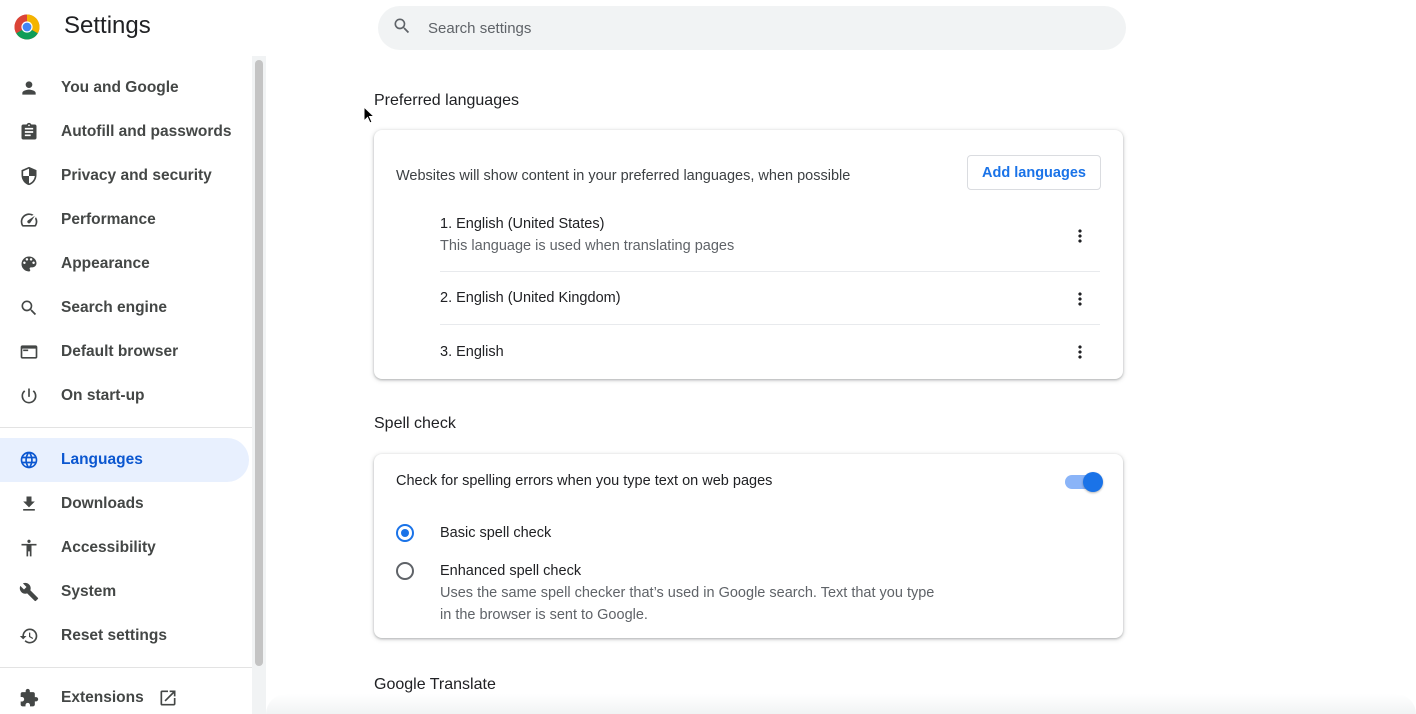 This screenshot has height=714, width=1416. What do you see at coordinates (472, 352) in the screenshot?
I see `language-name: 3. English` at bounding box center [472, 352].